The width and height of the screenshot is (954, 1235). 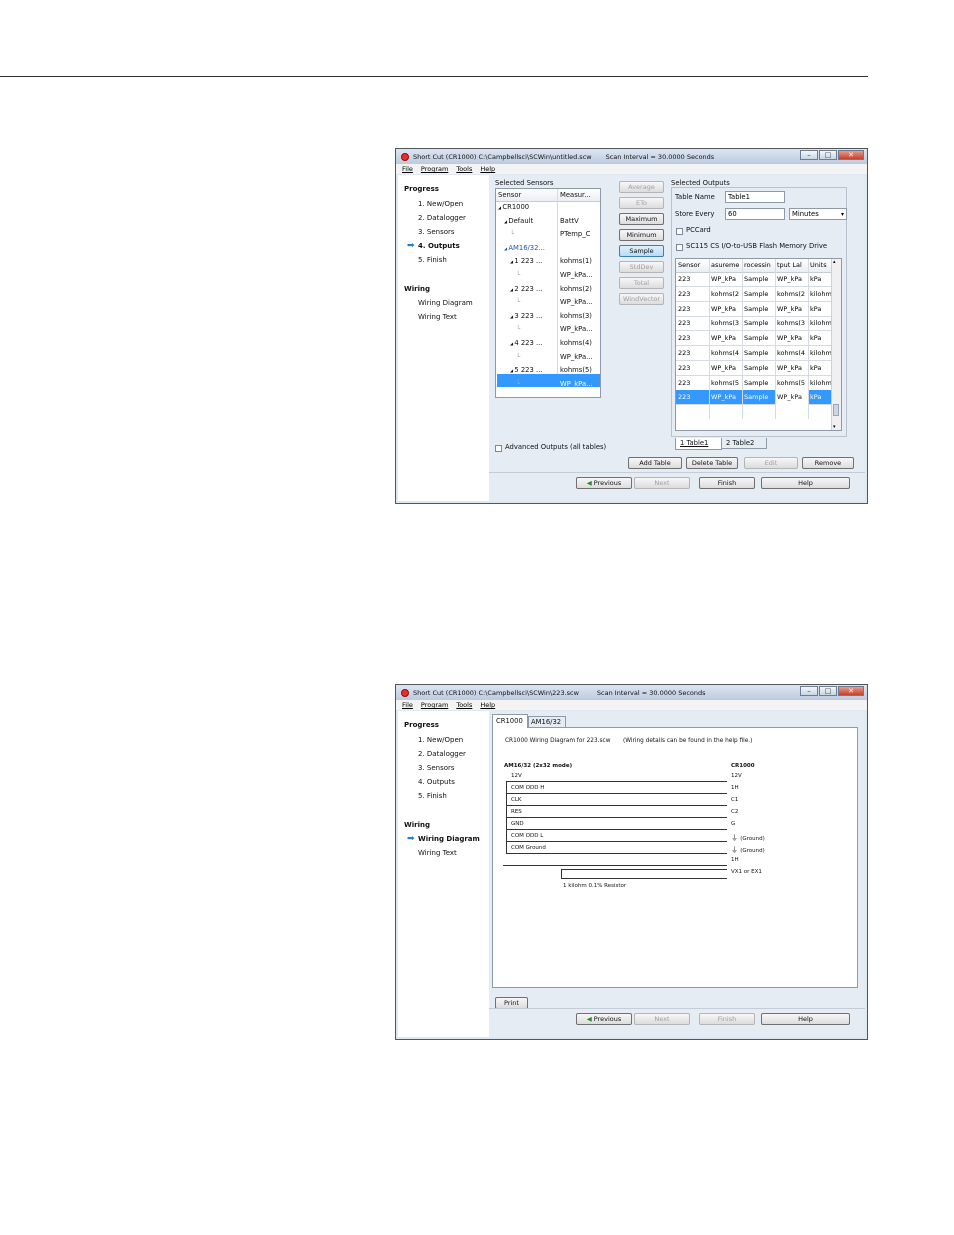 I want to click on edit-button: Edit, so click(x=771, y=463).